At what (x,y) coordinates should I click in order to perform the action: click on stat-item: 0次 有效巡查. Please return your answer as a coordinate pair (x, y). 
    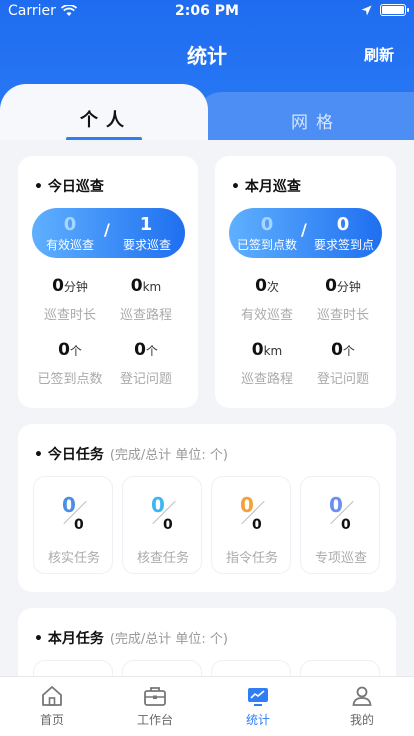
    Looking at the image, I should click on (266, 299).